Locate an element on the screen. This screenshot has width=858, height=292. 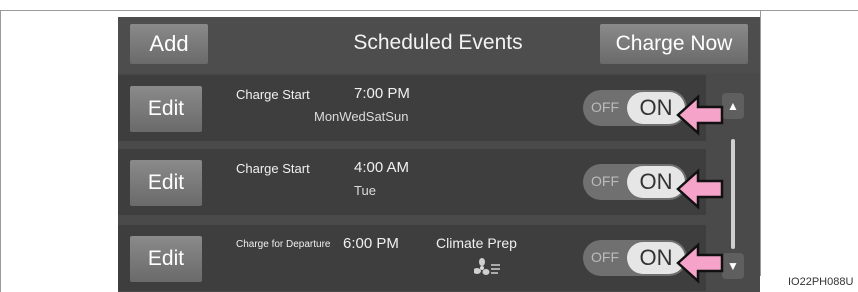
charge-now-button: Charge Now is located at coordinates (674, 44).